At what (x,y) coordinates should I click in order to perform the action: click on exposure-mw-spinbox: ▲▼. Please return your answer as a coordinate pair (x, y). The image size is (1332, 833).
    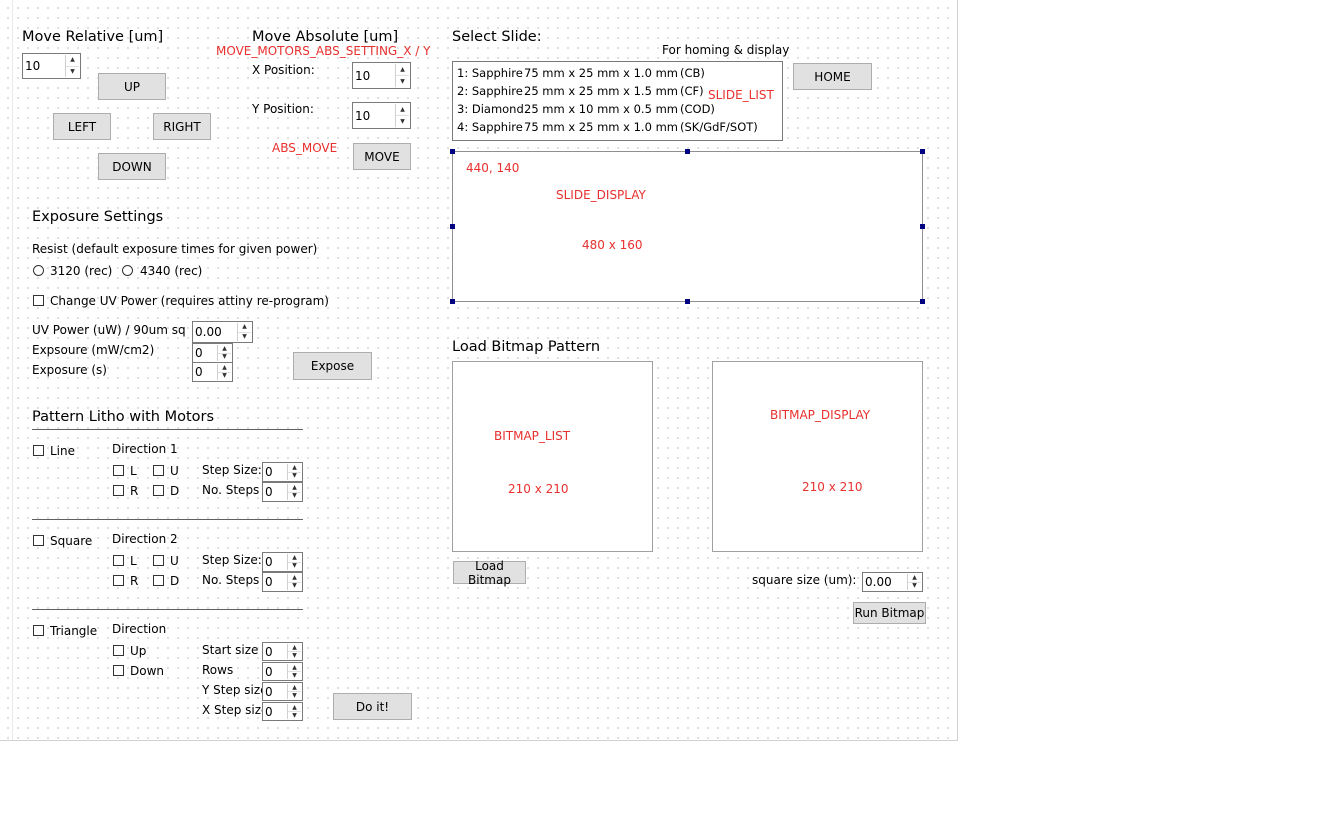
    Looking at the image, I should click on (212, 353).